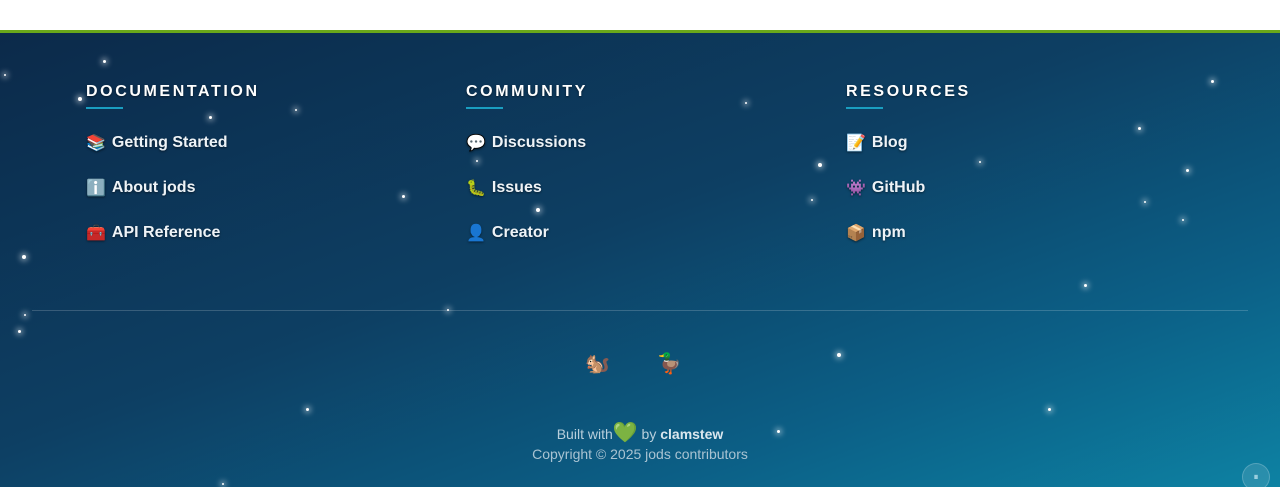  I want to click on footer-column-resources: RESOURCES 📝 Blog 👾 GitHub 📦 npm, so click(908, 163).